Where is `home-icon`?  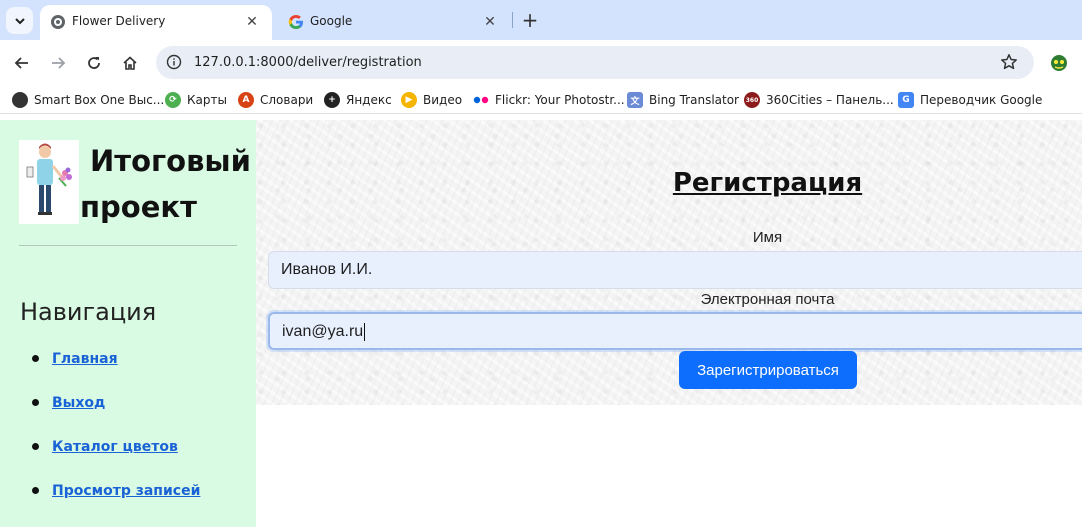 home-icon is located at coordinates (130, 63).